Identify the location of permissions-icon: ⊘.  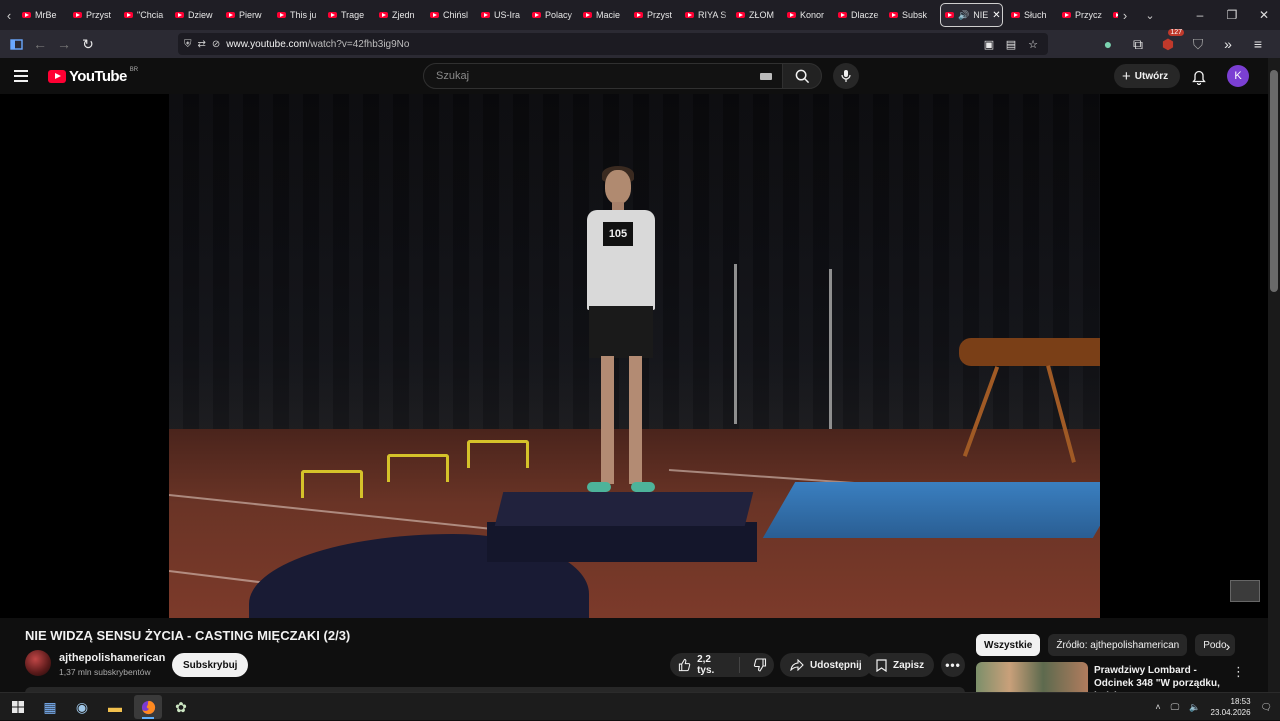
(216, 44).